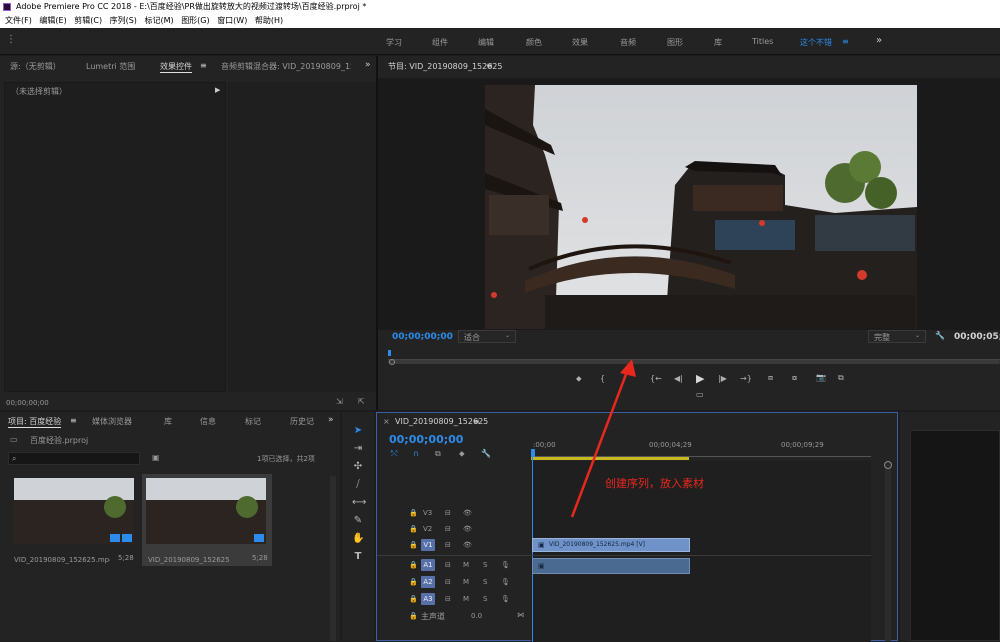 The height and width of the screenshot is (642, 1000). I want to click on program-playhead, so click(389, 353).